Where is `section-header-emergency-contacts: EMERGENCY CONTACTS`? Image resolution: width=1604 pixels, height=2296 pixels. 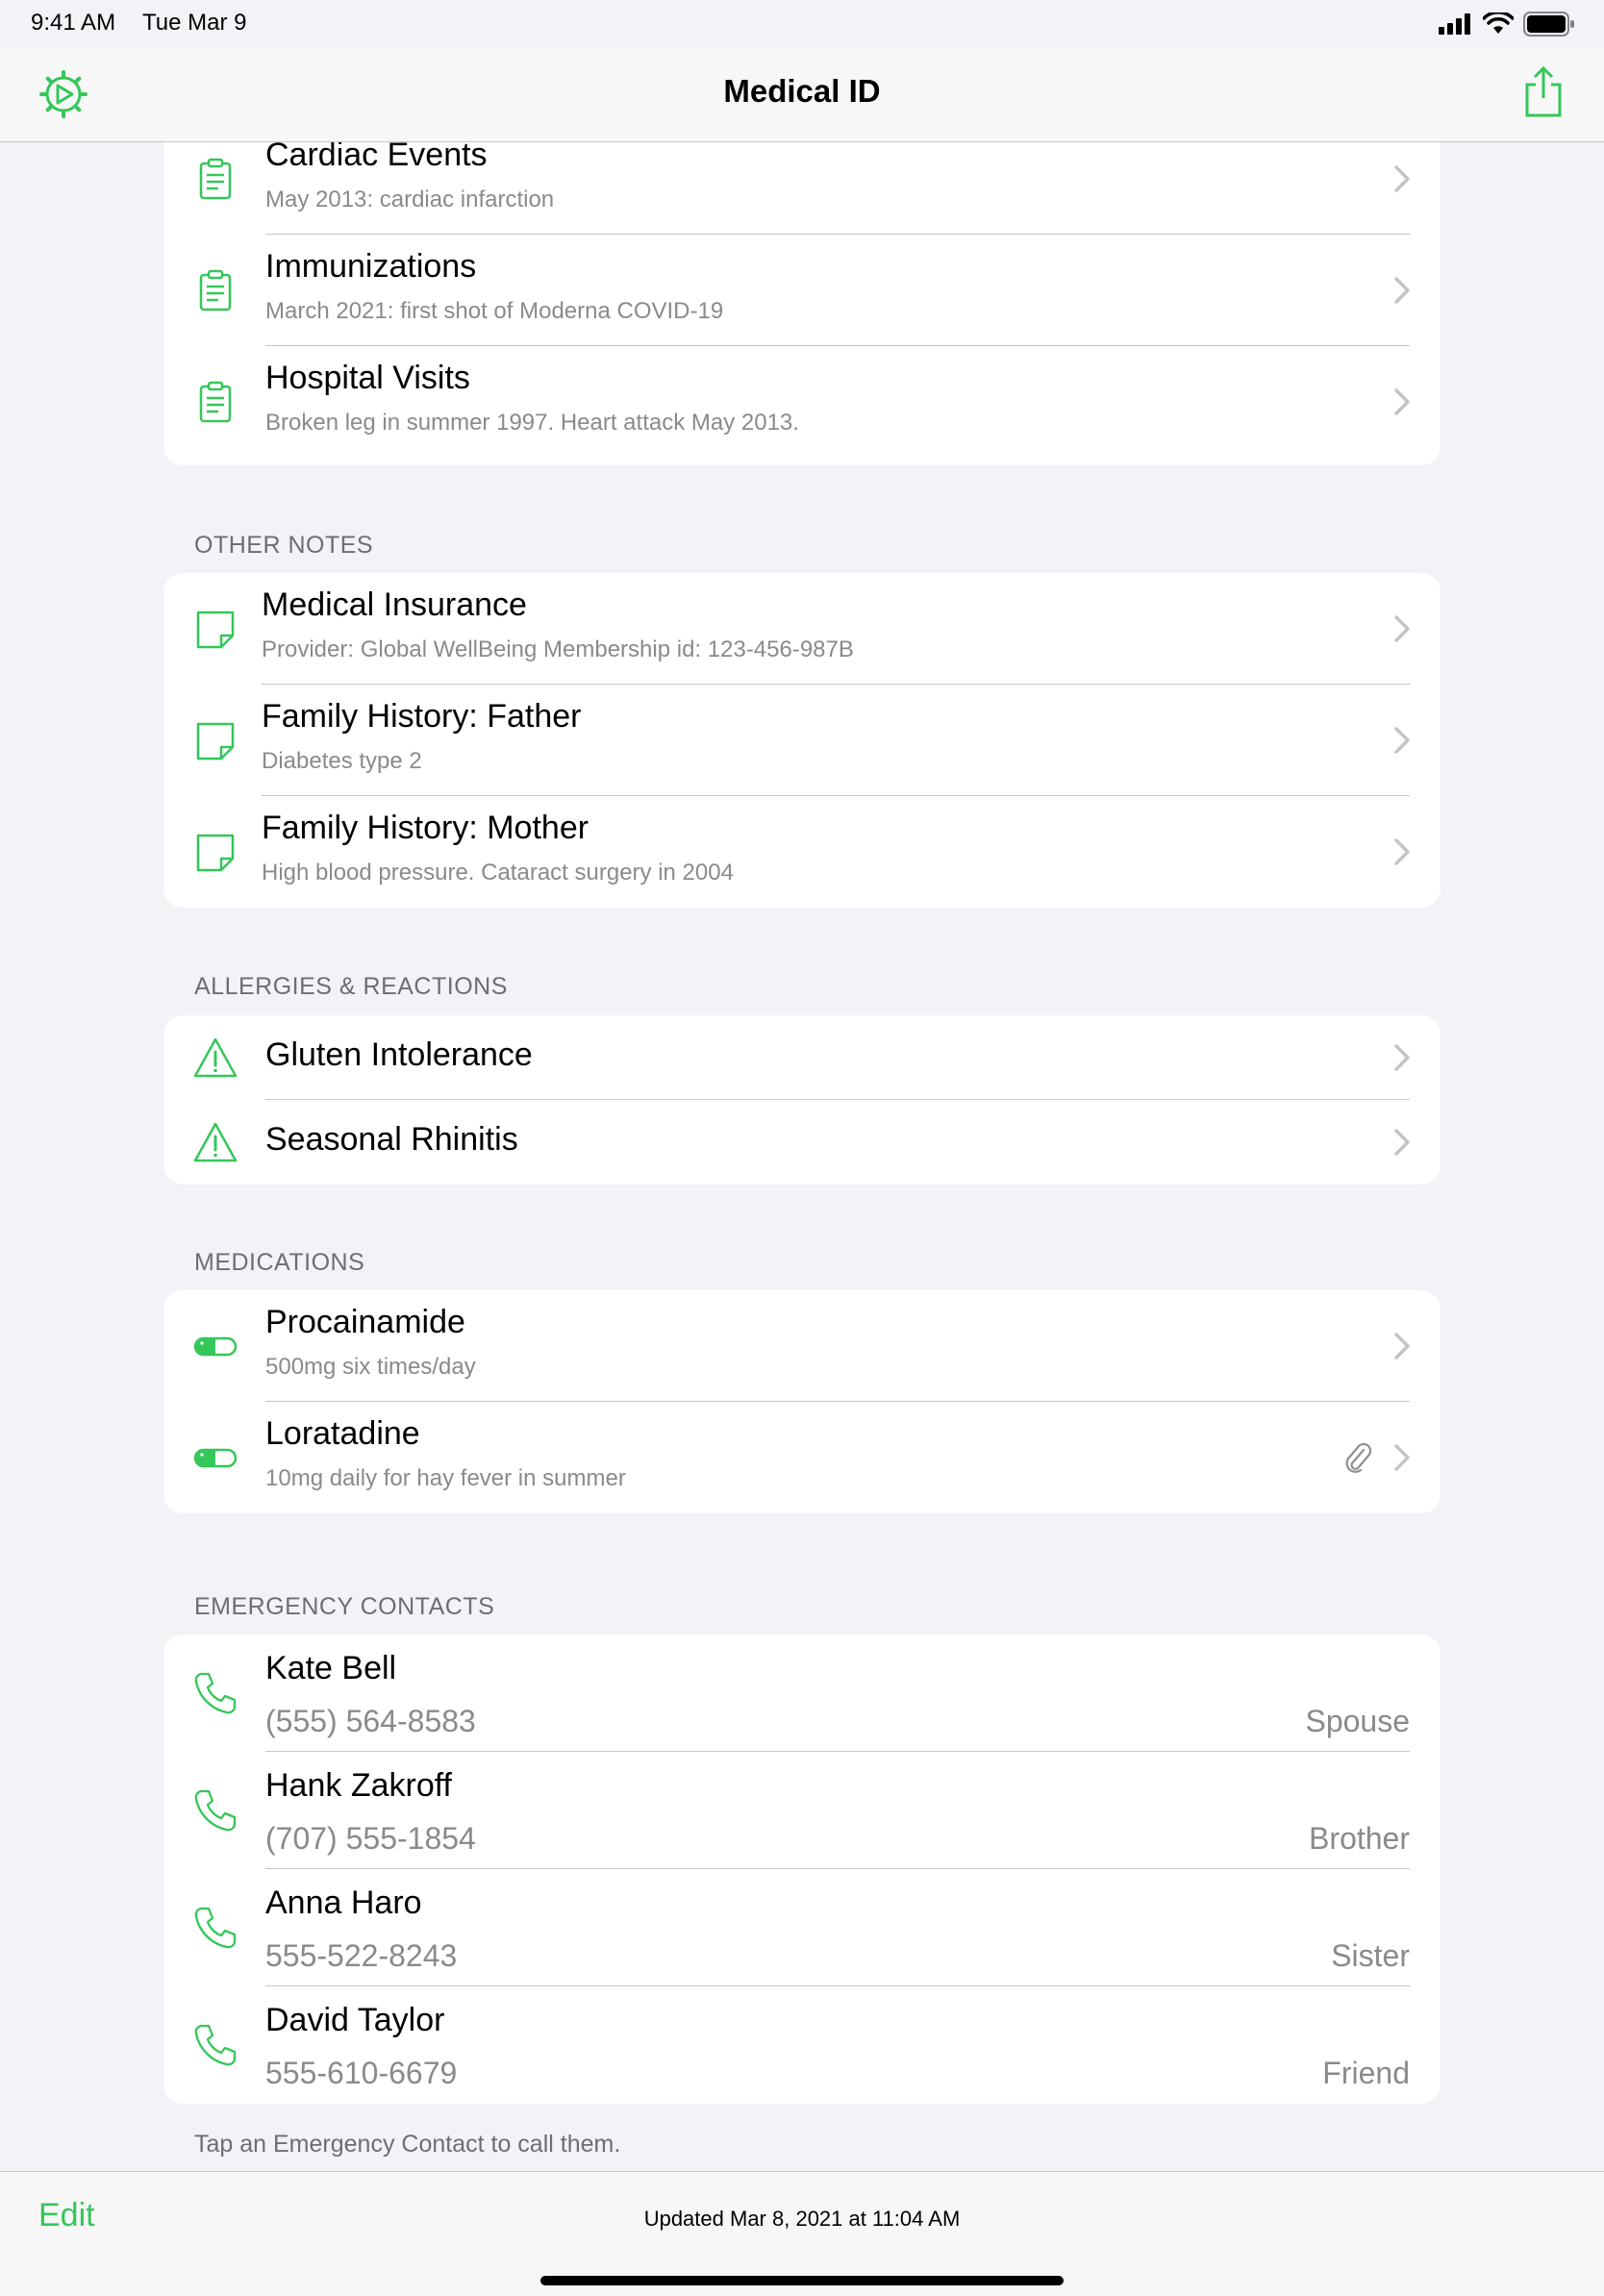
section-header-emergency-contacts: EMERGENCY CONTACTS is located at coordinates (344, 1606).